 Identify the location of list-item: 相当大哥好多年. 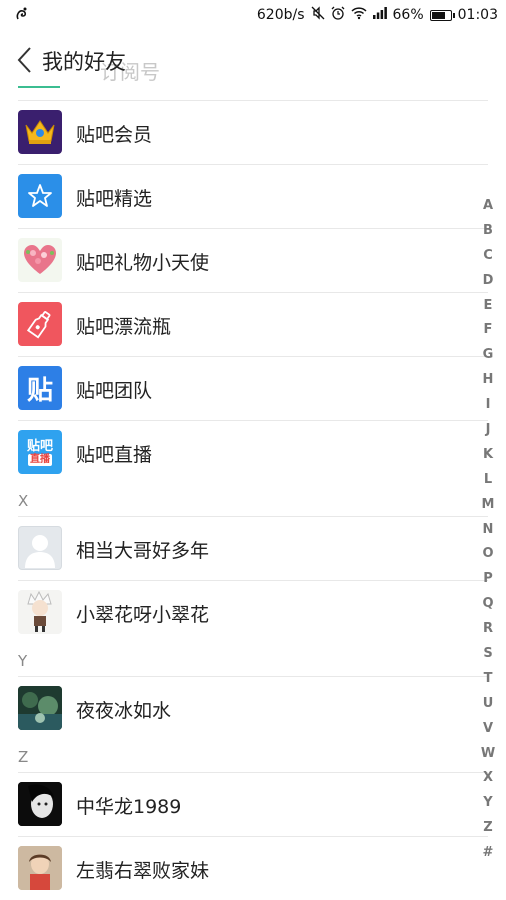
(253, 548).